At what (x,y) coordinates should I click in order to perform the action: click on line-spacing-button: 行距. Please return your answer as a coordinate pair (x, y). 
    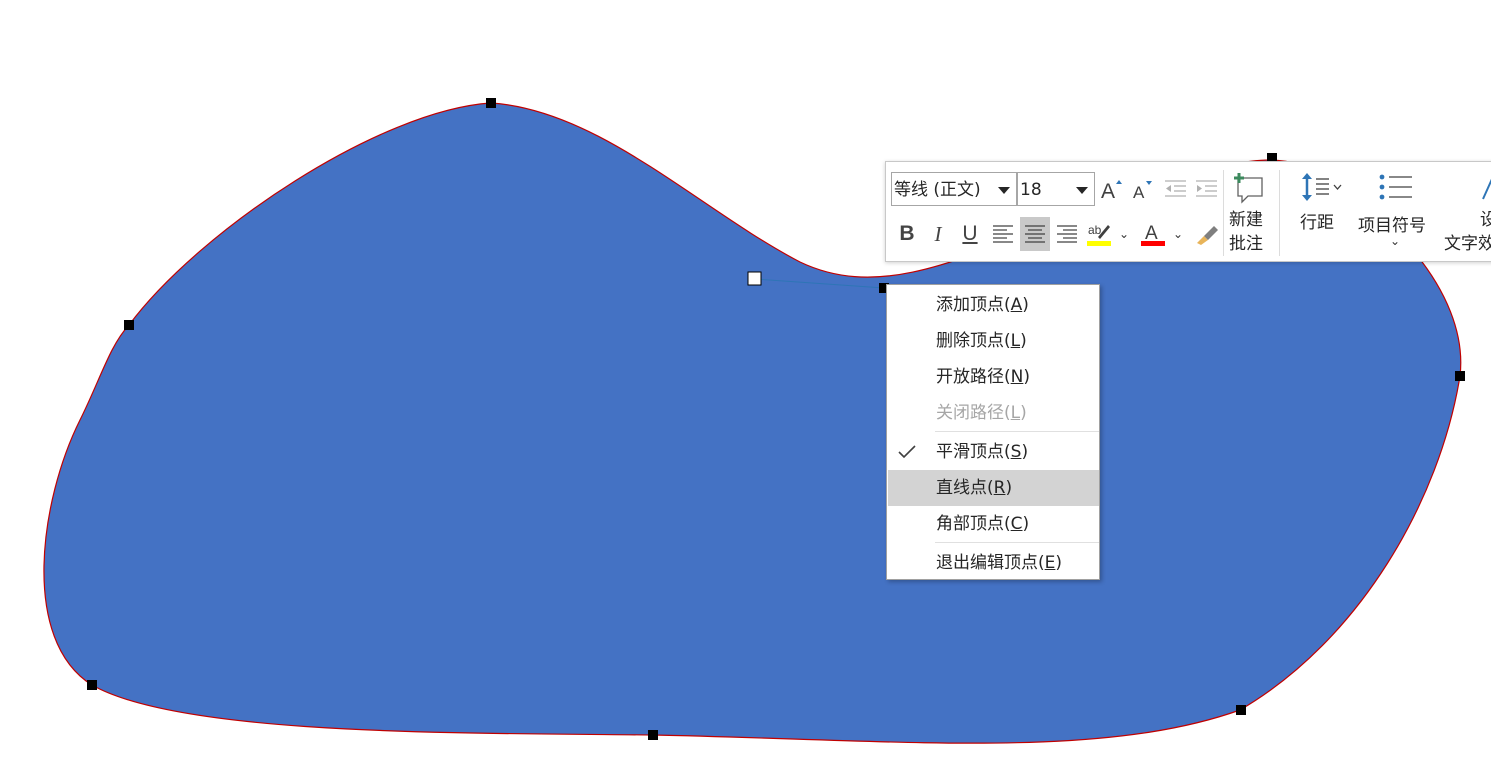
    Looking at the image, I should click on (1321, 213).